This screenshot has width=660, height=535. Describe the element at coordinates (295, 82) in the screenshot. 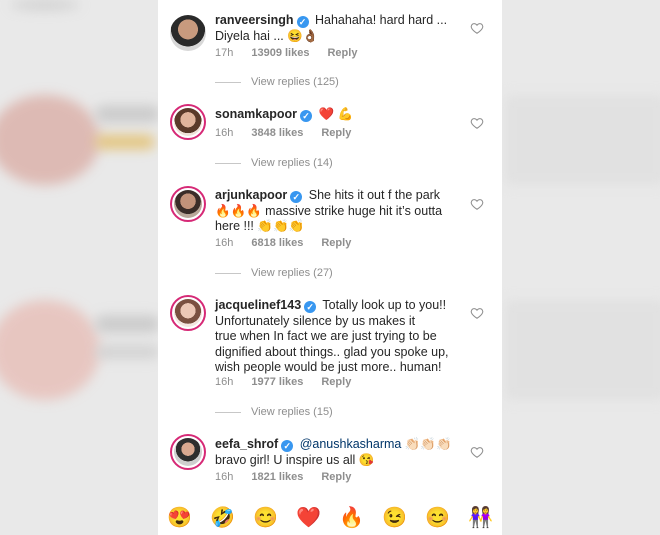

I see `view-replies-label: View replies (125)` at that location.